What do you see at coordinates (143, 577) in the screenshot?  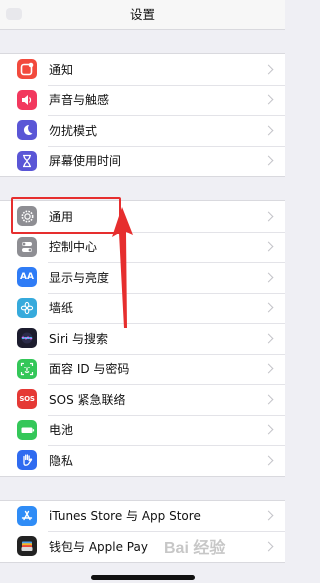 I see `home-indicator` at bounding box center [143, 577].